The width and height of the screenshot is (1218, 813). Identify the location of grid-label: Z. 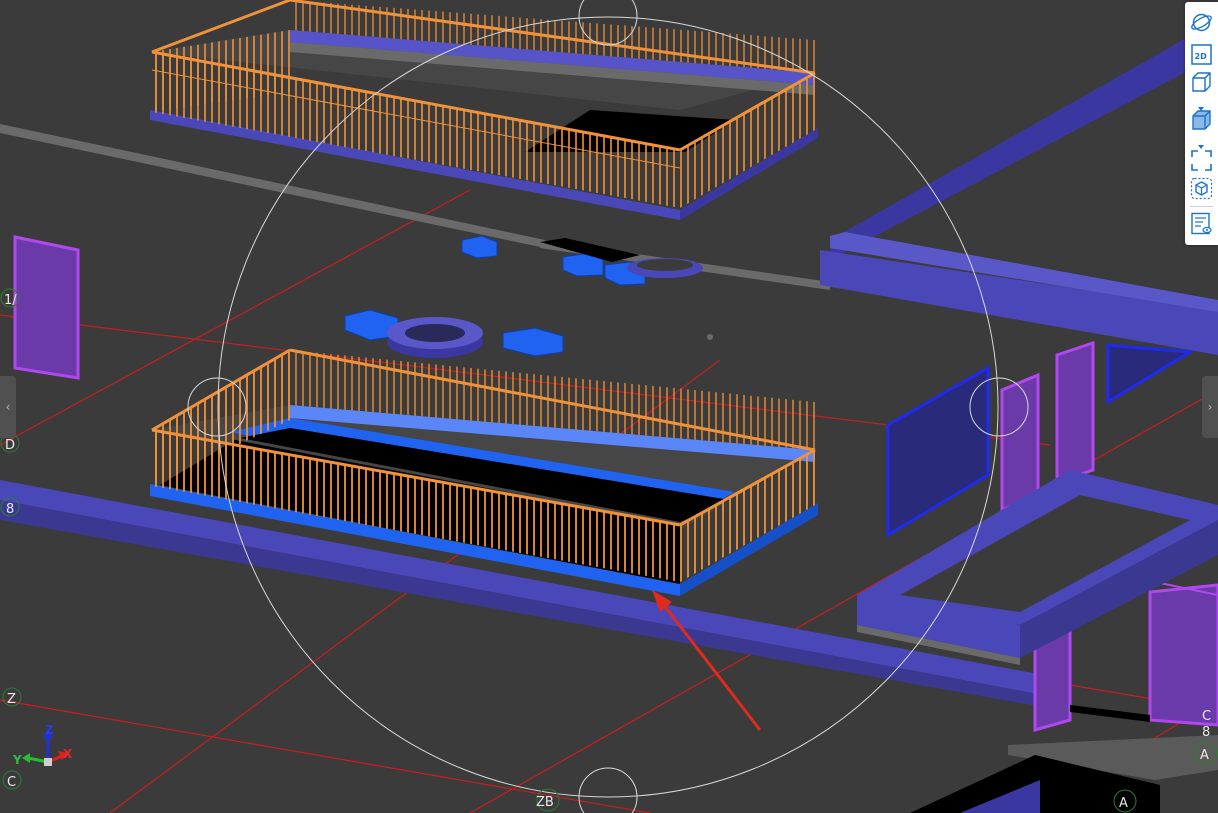
(11, 699).